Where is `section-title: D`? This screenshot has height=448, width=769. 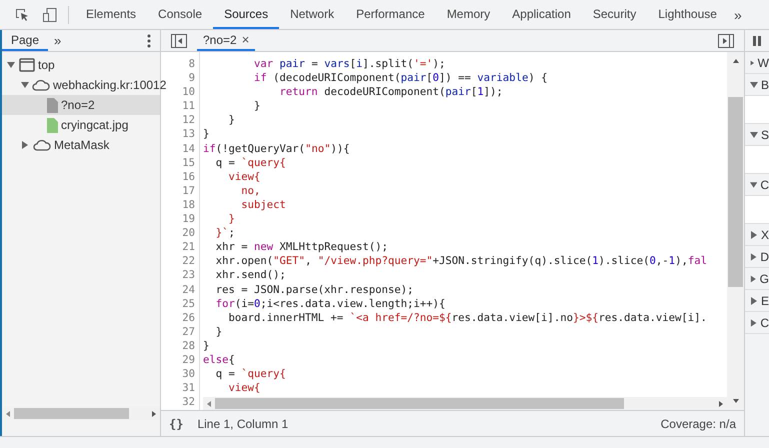
section-title: D is located at coordinates (764, 257).